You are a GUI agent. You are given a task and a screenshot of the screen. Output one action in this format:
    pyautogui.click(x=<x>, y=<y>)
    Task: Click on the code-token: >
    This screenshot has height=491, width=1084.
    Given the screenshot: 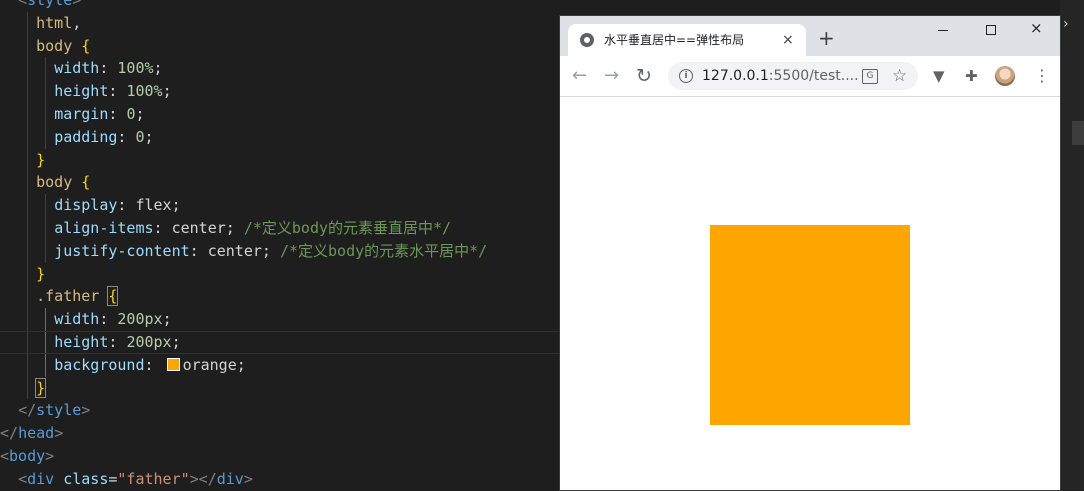 What is the action you would take?
    pyautogui.click(x=77, y=4)
    